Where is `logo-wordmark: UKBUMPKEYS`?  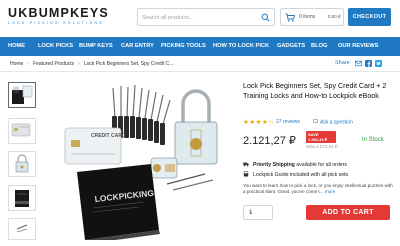
logo-wordmark: UKBUMPKEYS is located at coordinates (58, 13).